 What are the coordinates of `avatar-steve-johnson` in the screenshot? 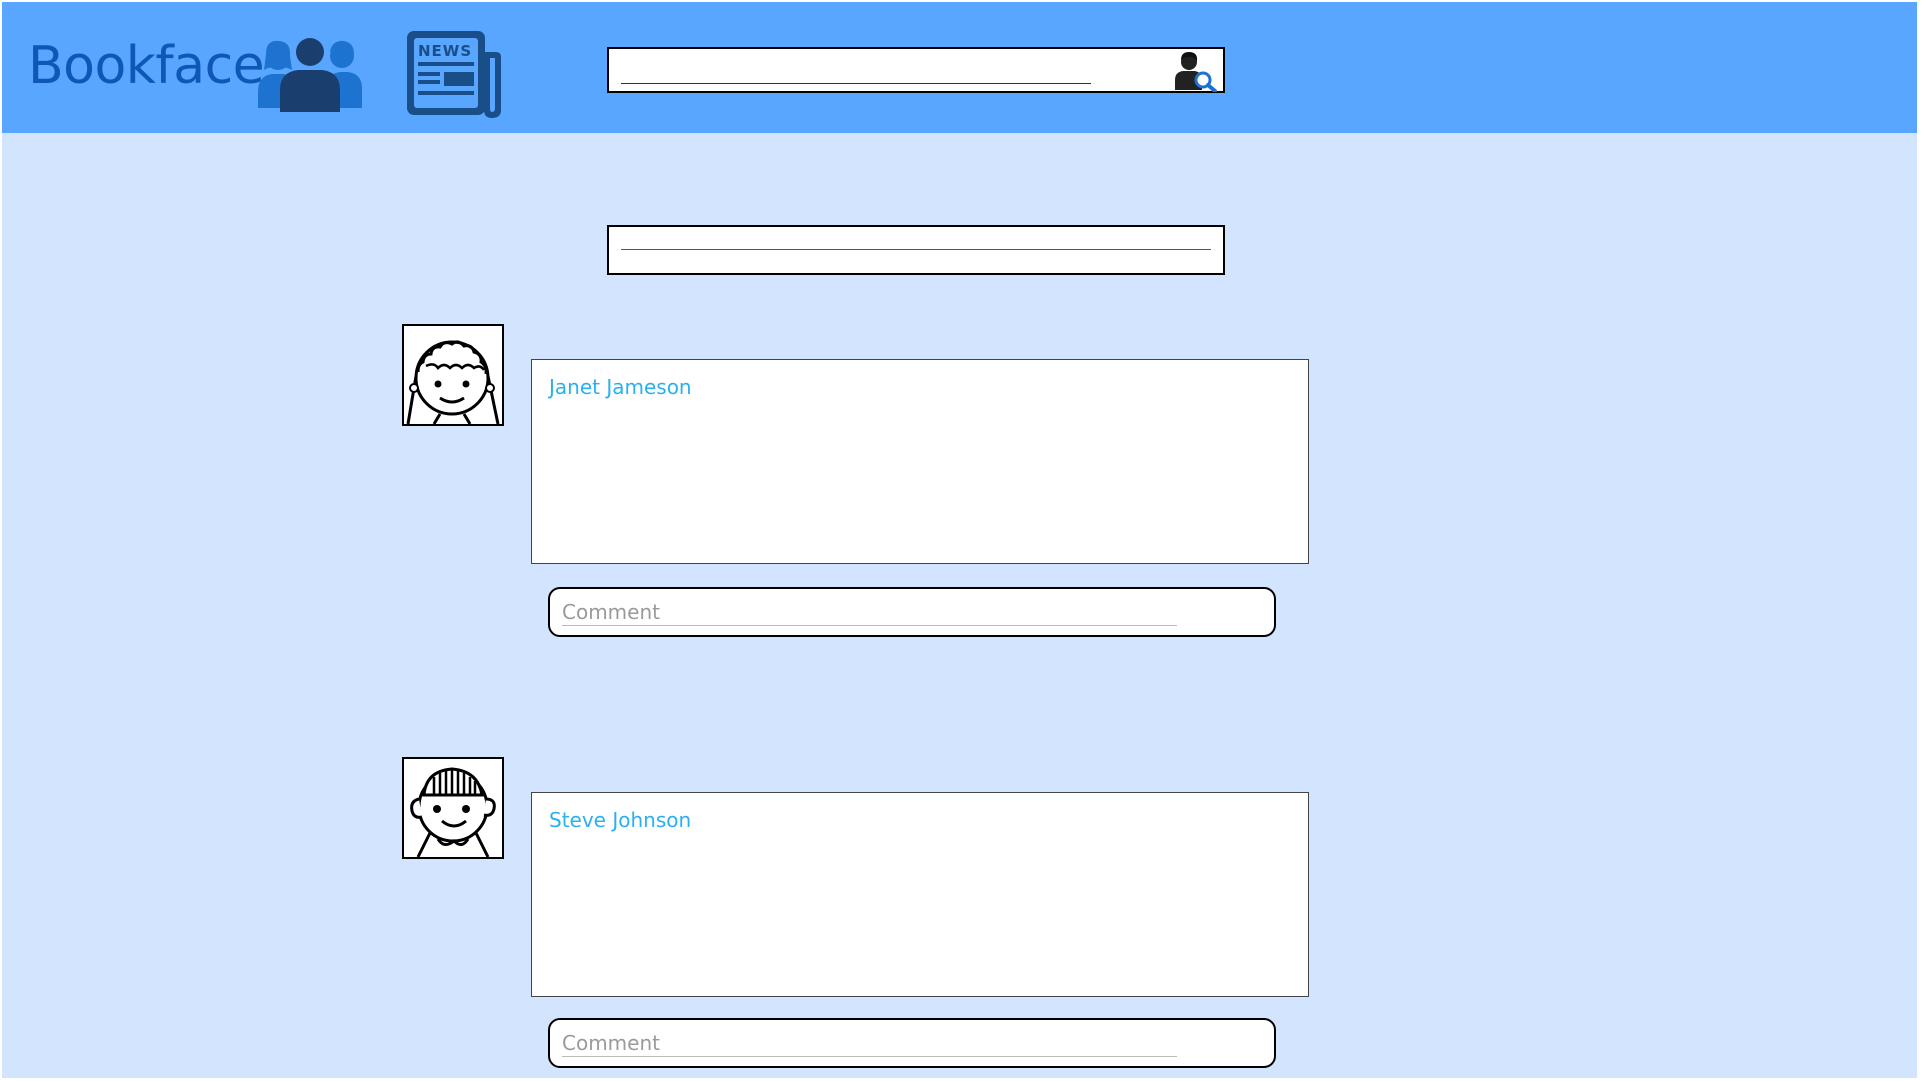 It's located at (453, 808).